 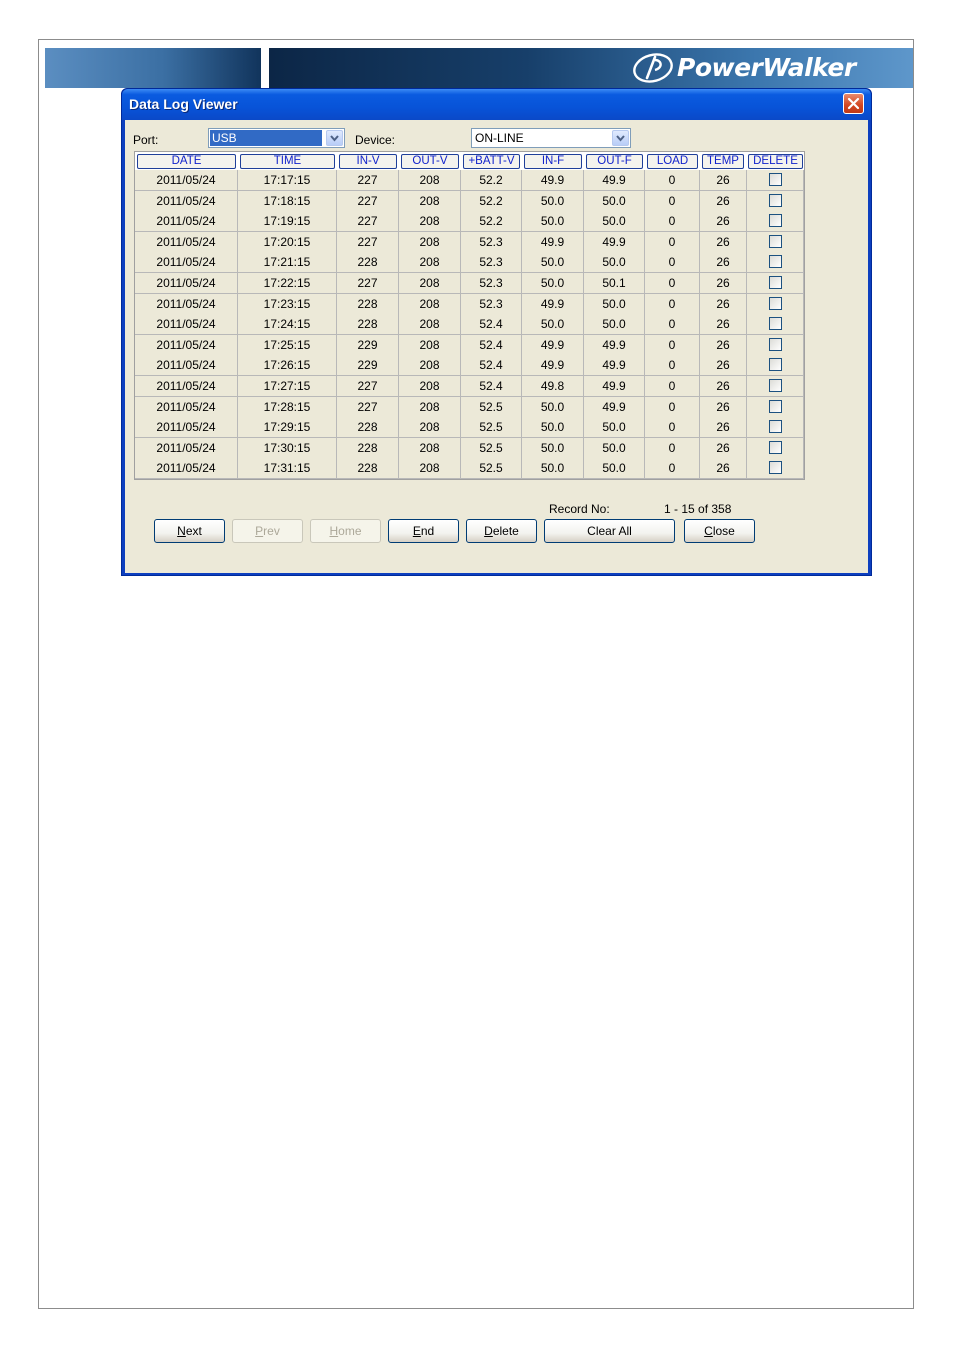 I want to click on delete-button: Delete, so click(x=501, y=531).